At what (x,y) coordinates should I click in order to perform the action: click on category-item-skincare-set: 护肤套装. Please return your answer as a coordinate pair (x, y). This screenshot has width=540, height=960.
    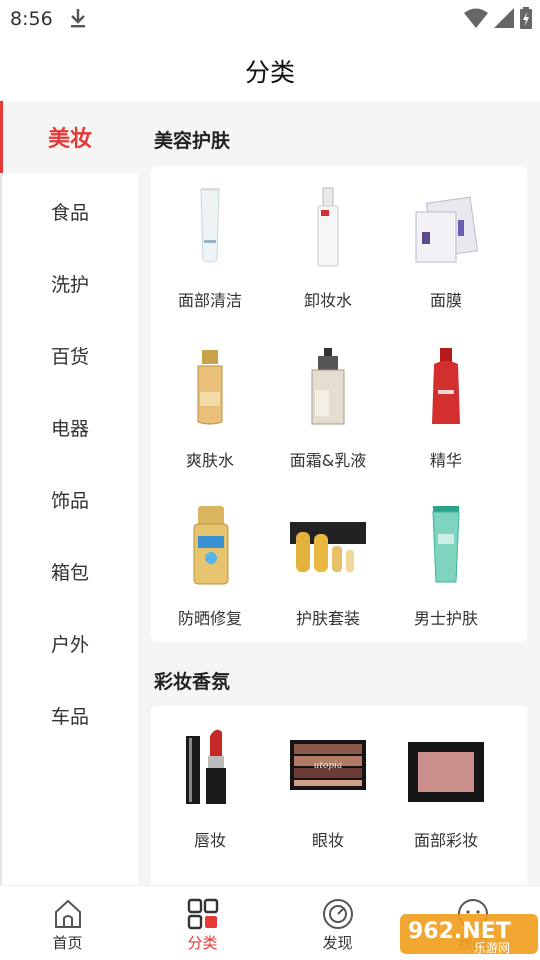
    Looking at the image, I should click on (328, 559).